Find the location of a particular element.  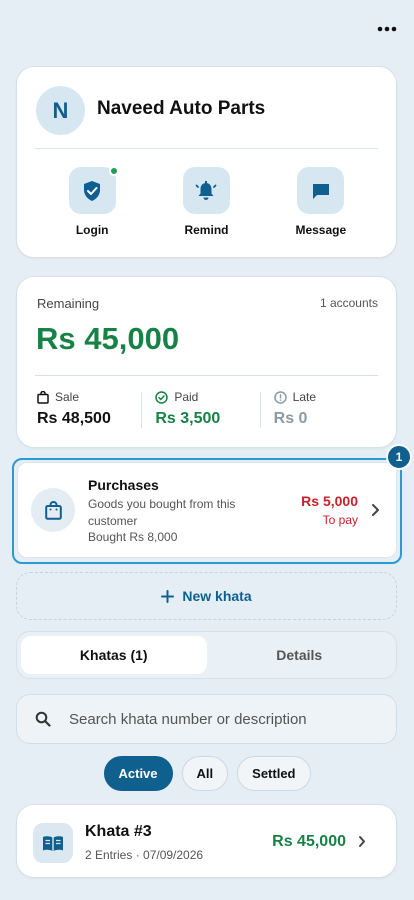

accounts-count: 1 accounts is located at coordinates (348, 303).